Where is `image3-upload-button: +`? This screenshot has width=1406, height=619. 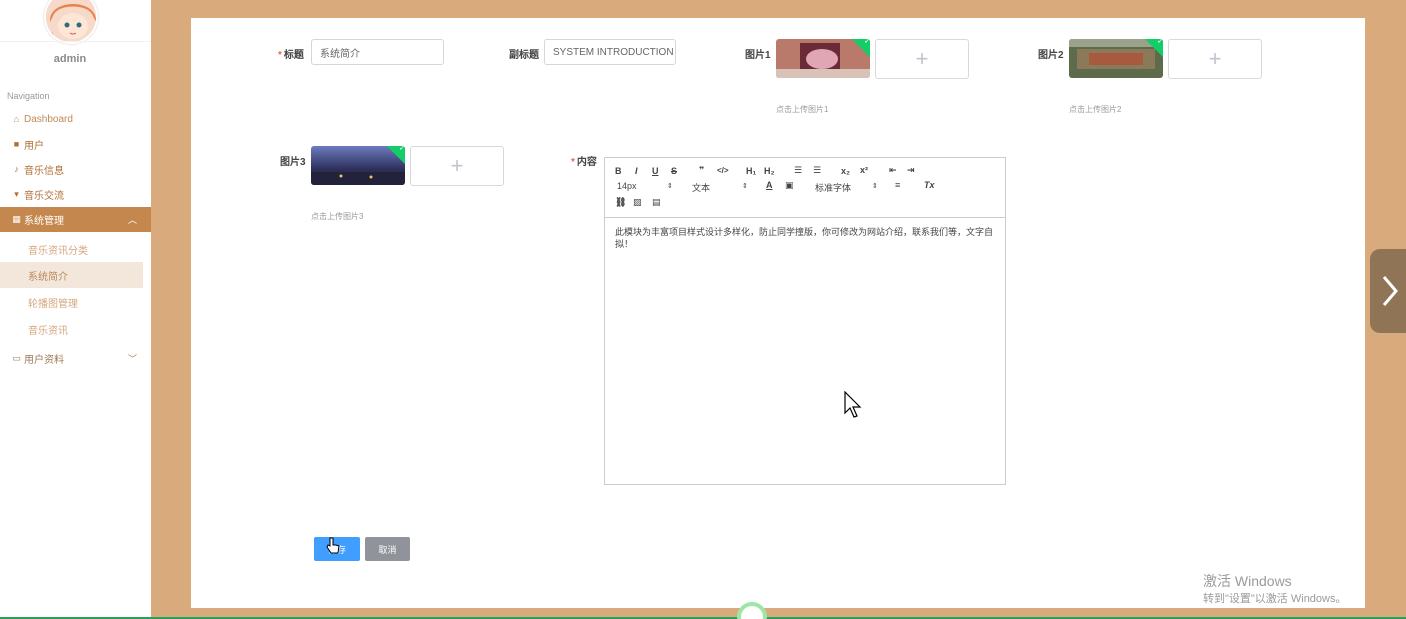 image3-upload-button: + is located at coordinates (457, 166).